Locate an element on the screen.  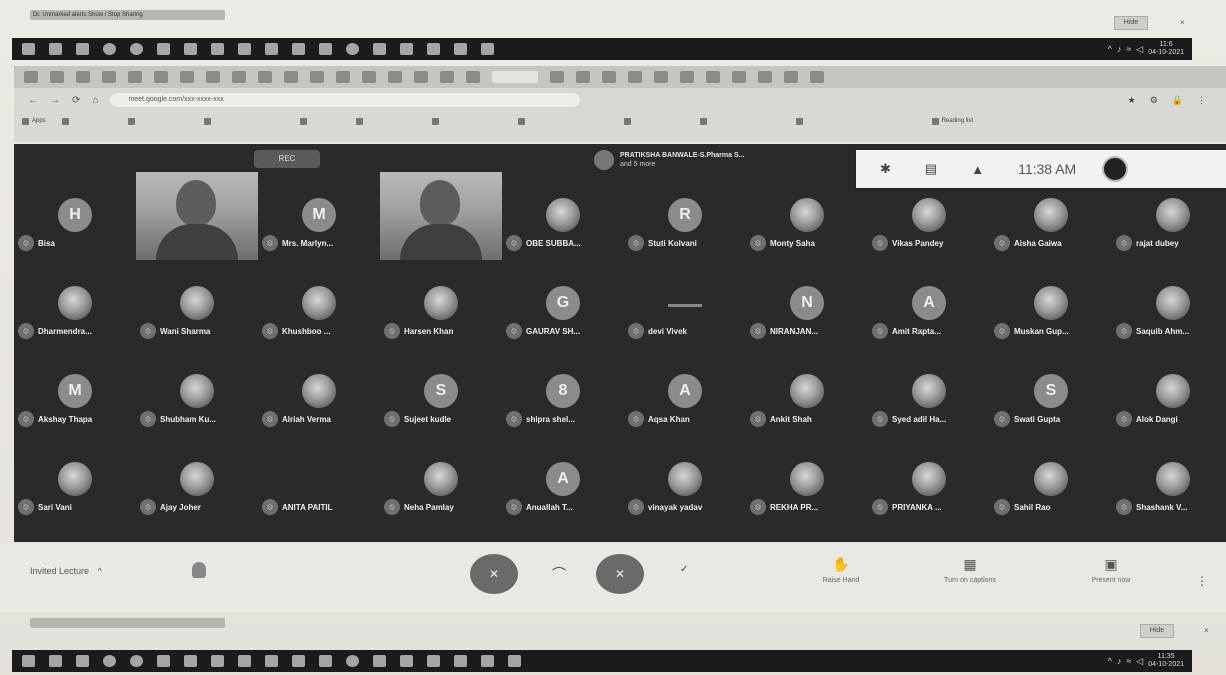
participant-tile: ⦸ Alriah Verma is located at coordinates (319, 392).